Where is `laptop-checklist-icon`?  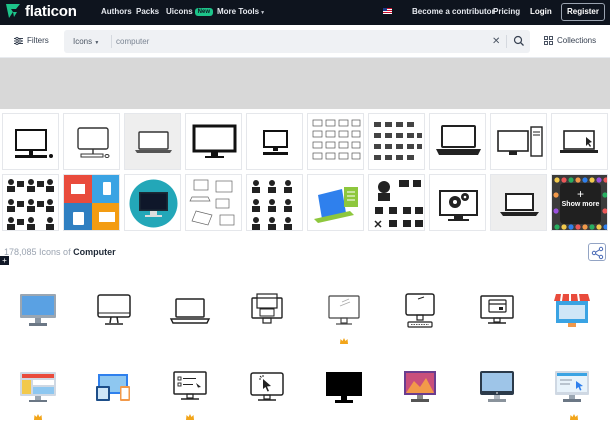 laptop-checklist-icon is located at coordinates (335, 202).